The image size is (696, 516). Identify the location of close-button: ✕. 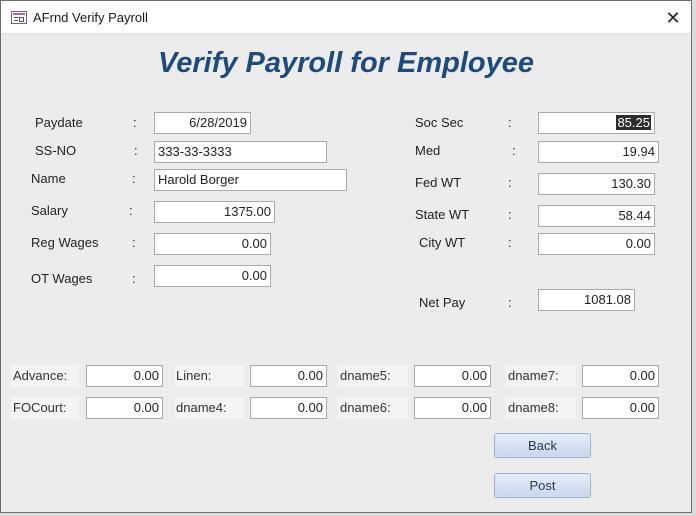
(673, 18).